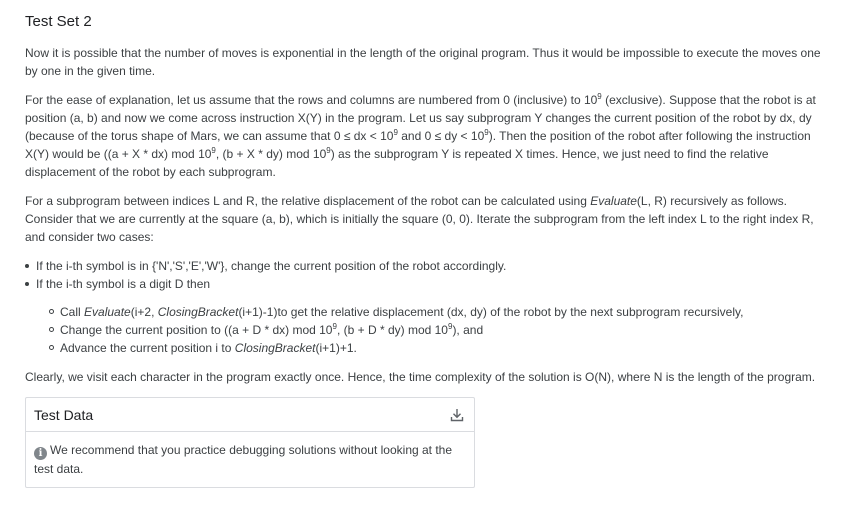 The width and height of the screenshot is (851, 509). I want to click on test-data-card-header: Test Data, so click(250, 415).